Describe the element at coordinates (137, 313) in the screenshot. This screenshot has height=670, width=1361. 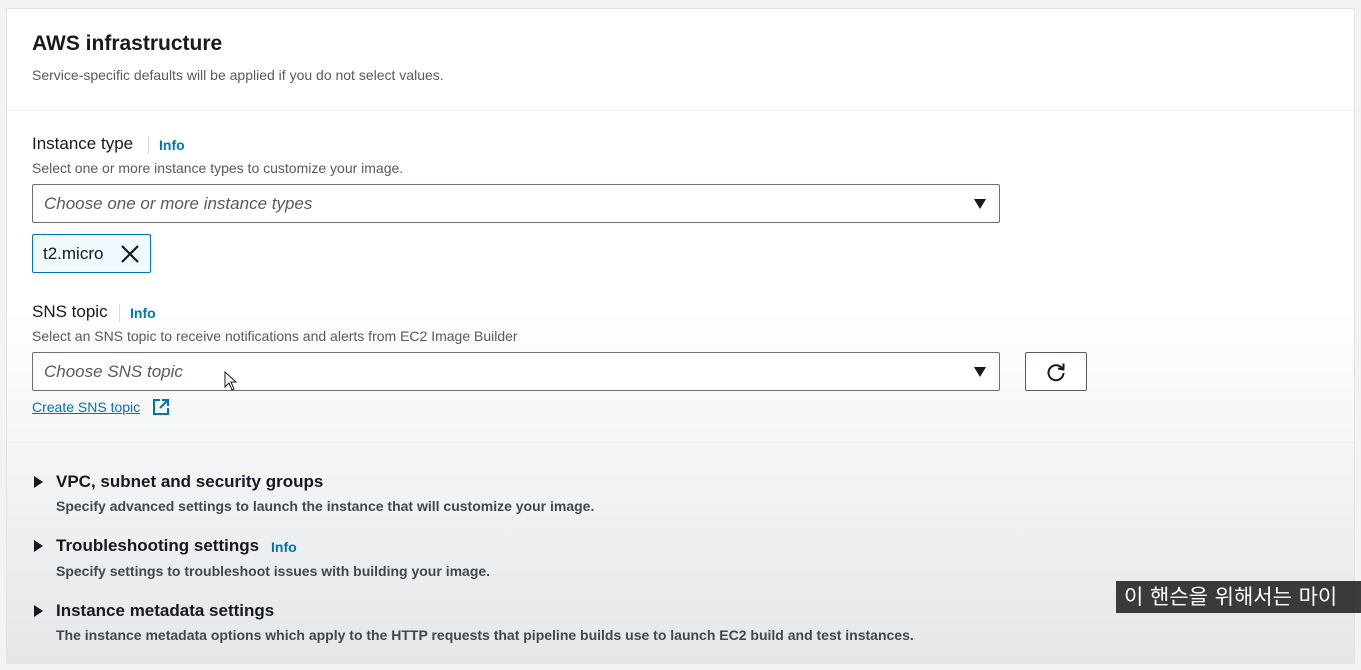
I see `sns-topic-info-link: Info` at that location.